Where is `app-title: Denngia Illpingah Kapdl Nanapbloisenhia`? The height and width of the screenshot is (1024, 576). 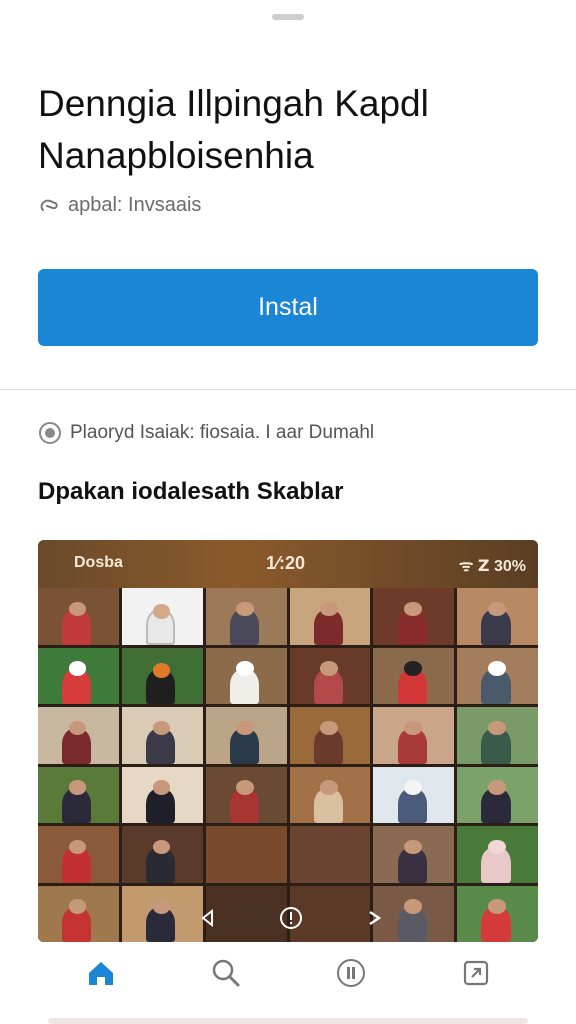 app-title: Denngia Illpingah Kapdl Nanapbloisenhia is located at coordinates (293, 130).